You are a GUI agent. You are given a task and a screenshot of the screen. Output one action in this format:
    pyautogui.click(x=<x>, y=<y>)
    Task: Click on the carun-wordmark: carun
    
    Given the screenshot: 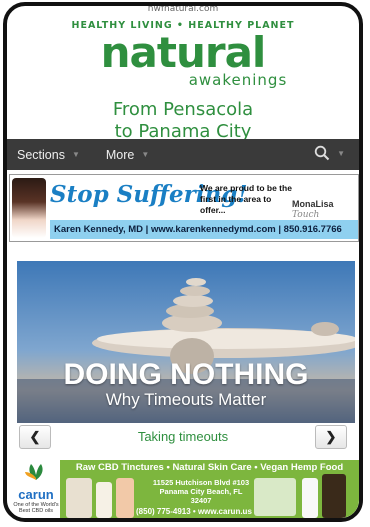 What is the action you would take?
    pyautogui.click(x=36, y=494)
    